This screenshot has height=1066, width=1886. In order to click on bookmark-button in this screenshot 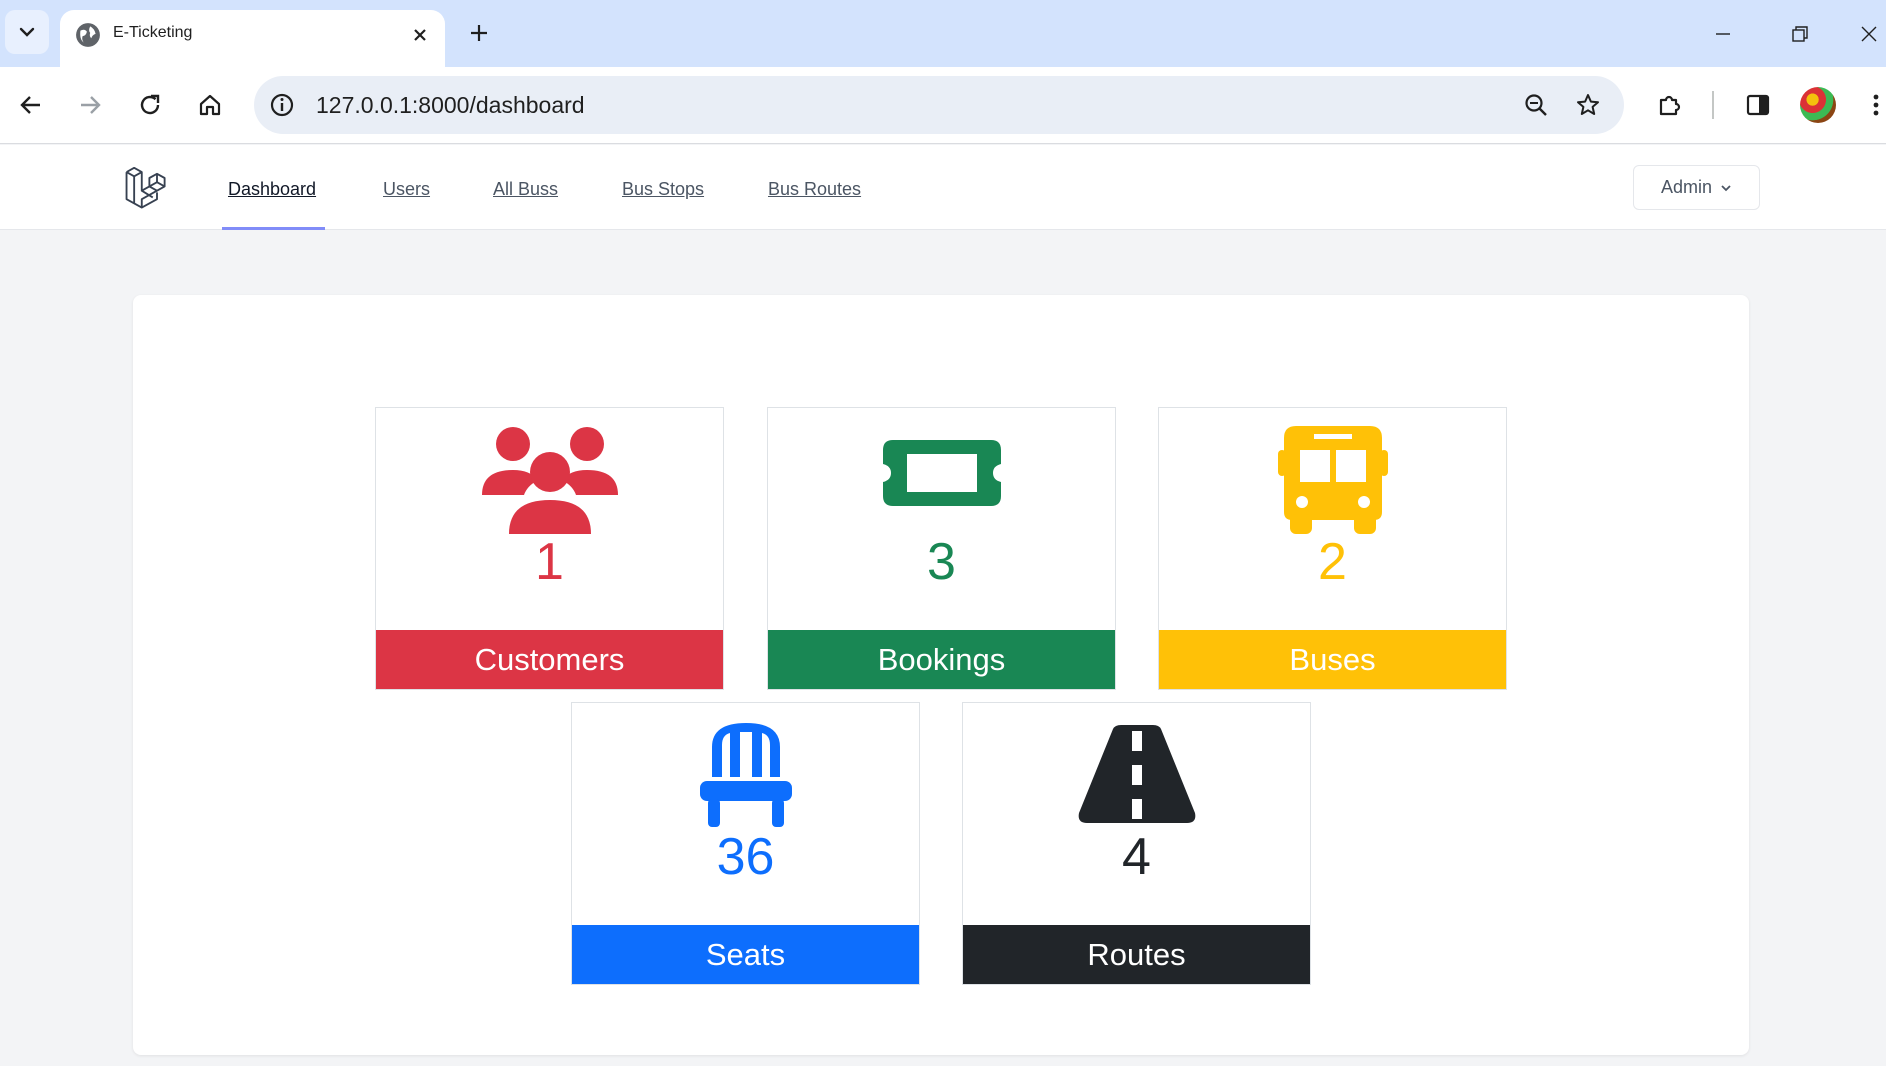, I will do `click(1588, 105)`.